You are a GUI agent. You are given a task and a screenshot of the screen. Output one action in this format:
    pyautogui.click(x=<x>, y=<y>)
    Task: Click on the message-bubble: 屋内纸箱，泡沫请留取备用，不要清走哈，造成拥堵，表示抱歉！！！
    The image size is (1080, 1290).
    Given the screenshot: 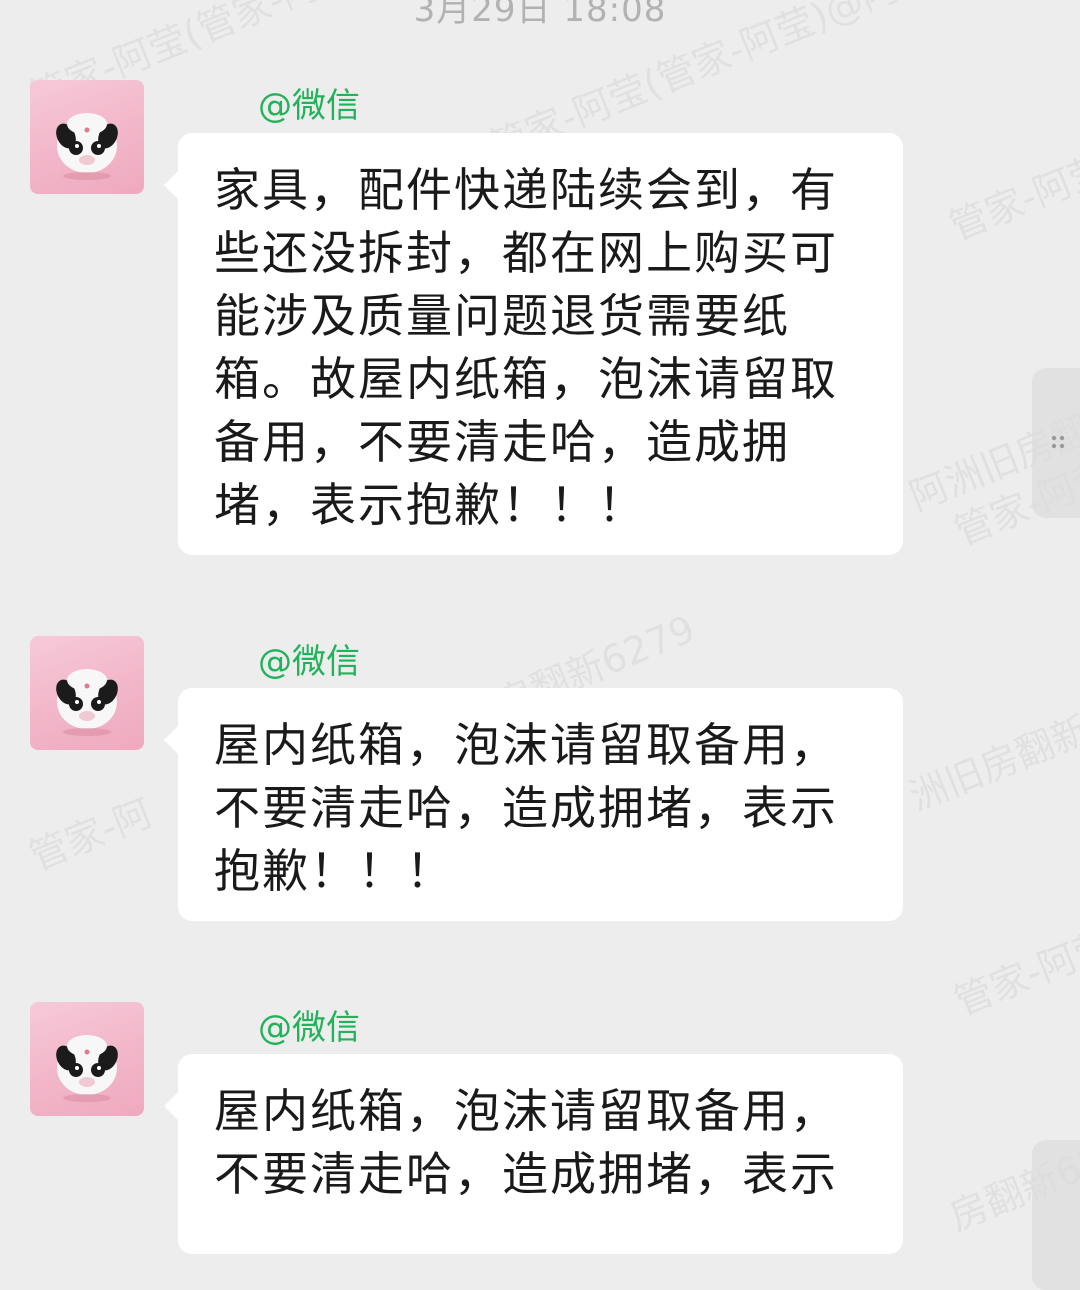 What is the action you would take?
    pyautogui.click(x=533, y=804)
    